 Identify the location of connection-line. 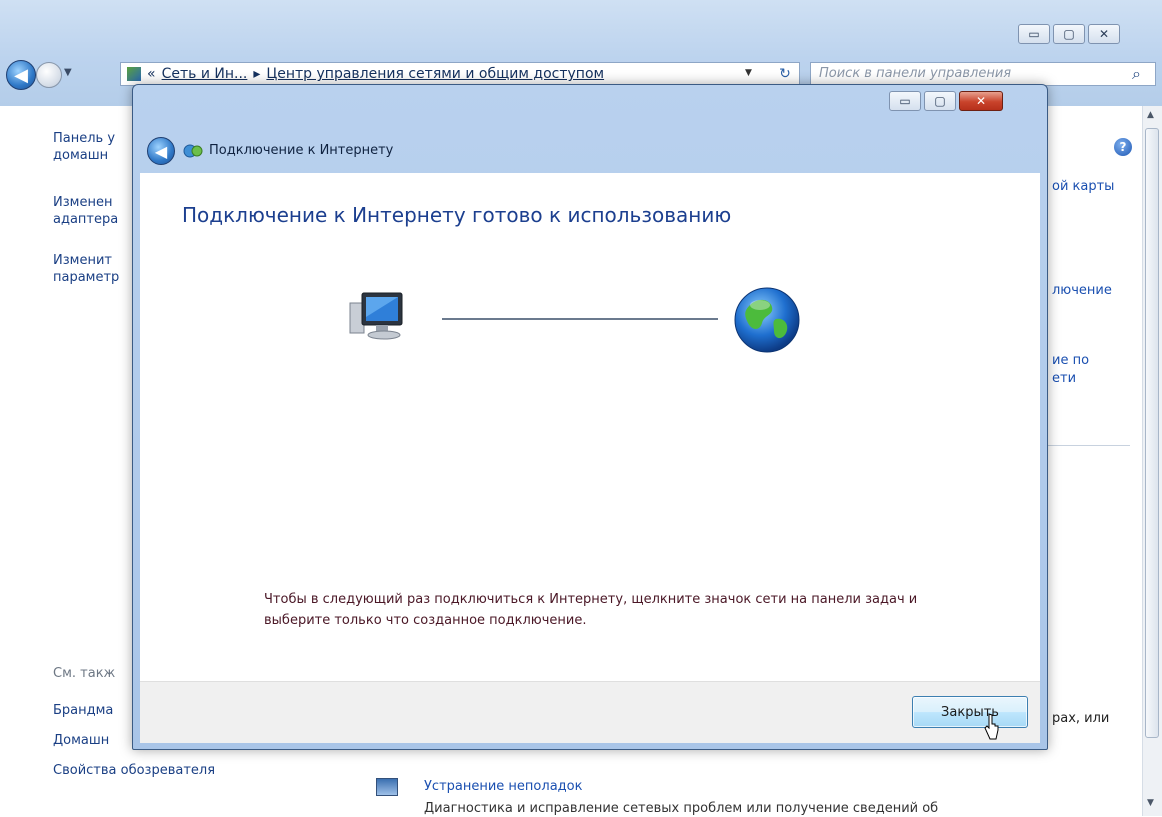
(580, 319).